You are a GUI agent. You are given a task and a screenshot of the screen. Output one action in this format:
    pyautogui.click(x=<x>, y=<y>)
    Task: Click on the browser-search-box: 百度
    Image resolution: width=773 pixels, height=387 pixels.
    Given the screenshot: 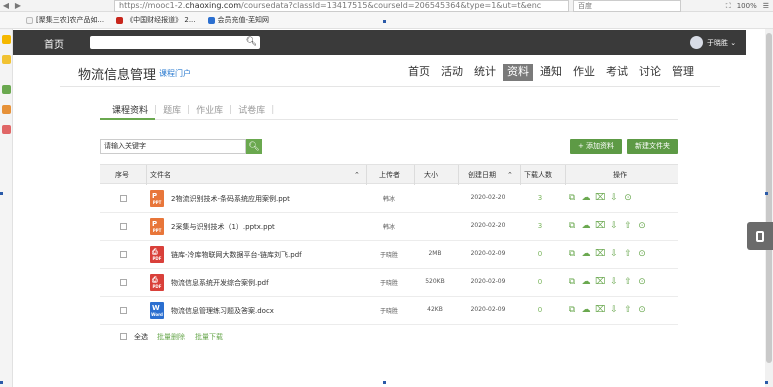 What is the action you would take?
    pyautogui.click(x=627, y=6)
    